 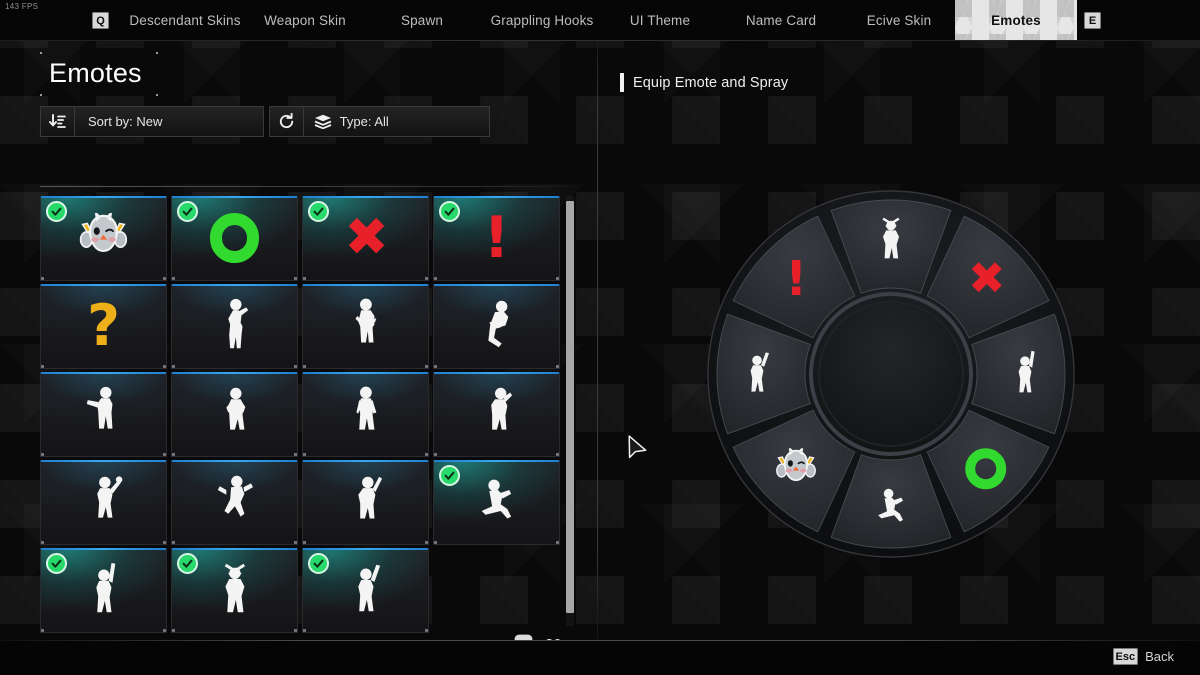 I want to click on sort-descending-icon, so click(x=57, y=121).